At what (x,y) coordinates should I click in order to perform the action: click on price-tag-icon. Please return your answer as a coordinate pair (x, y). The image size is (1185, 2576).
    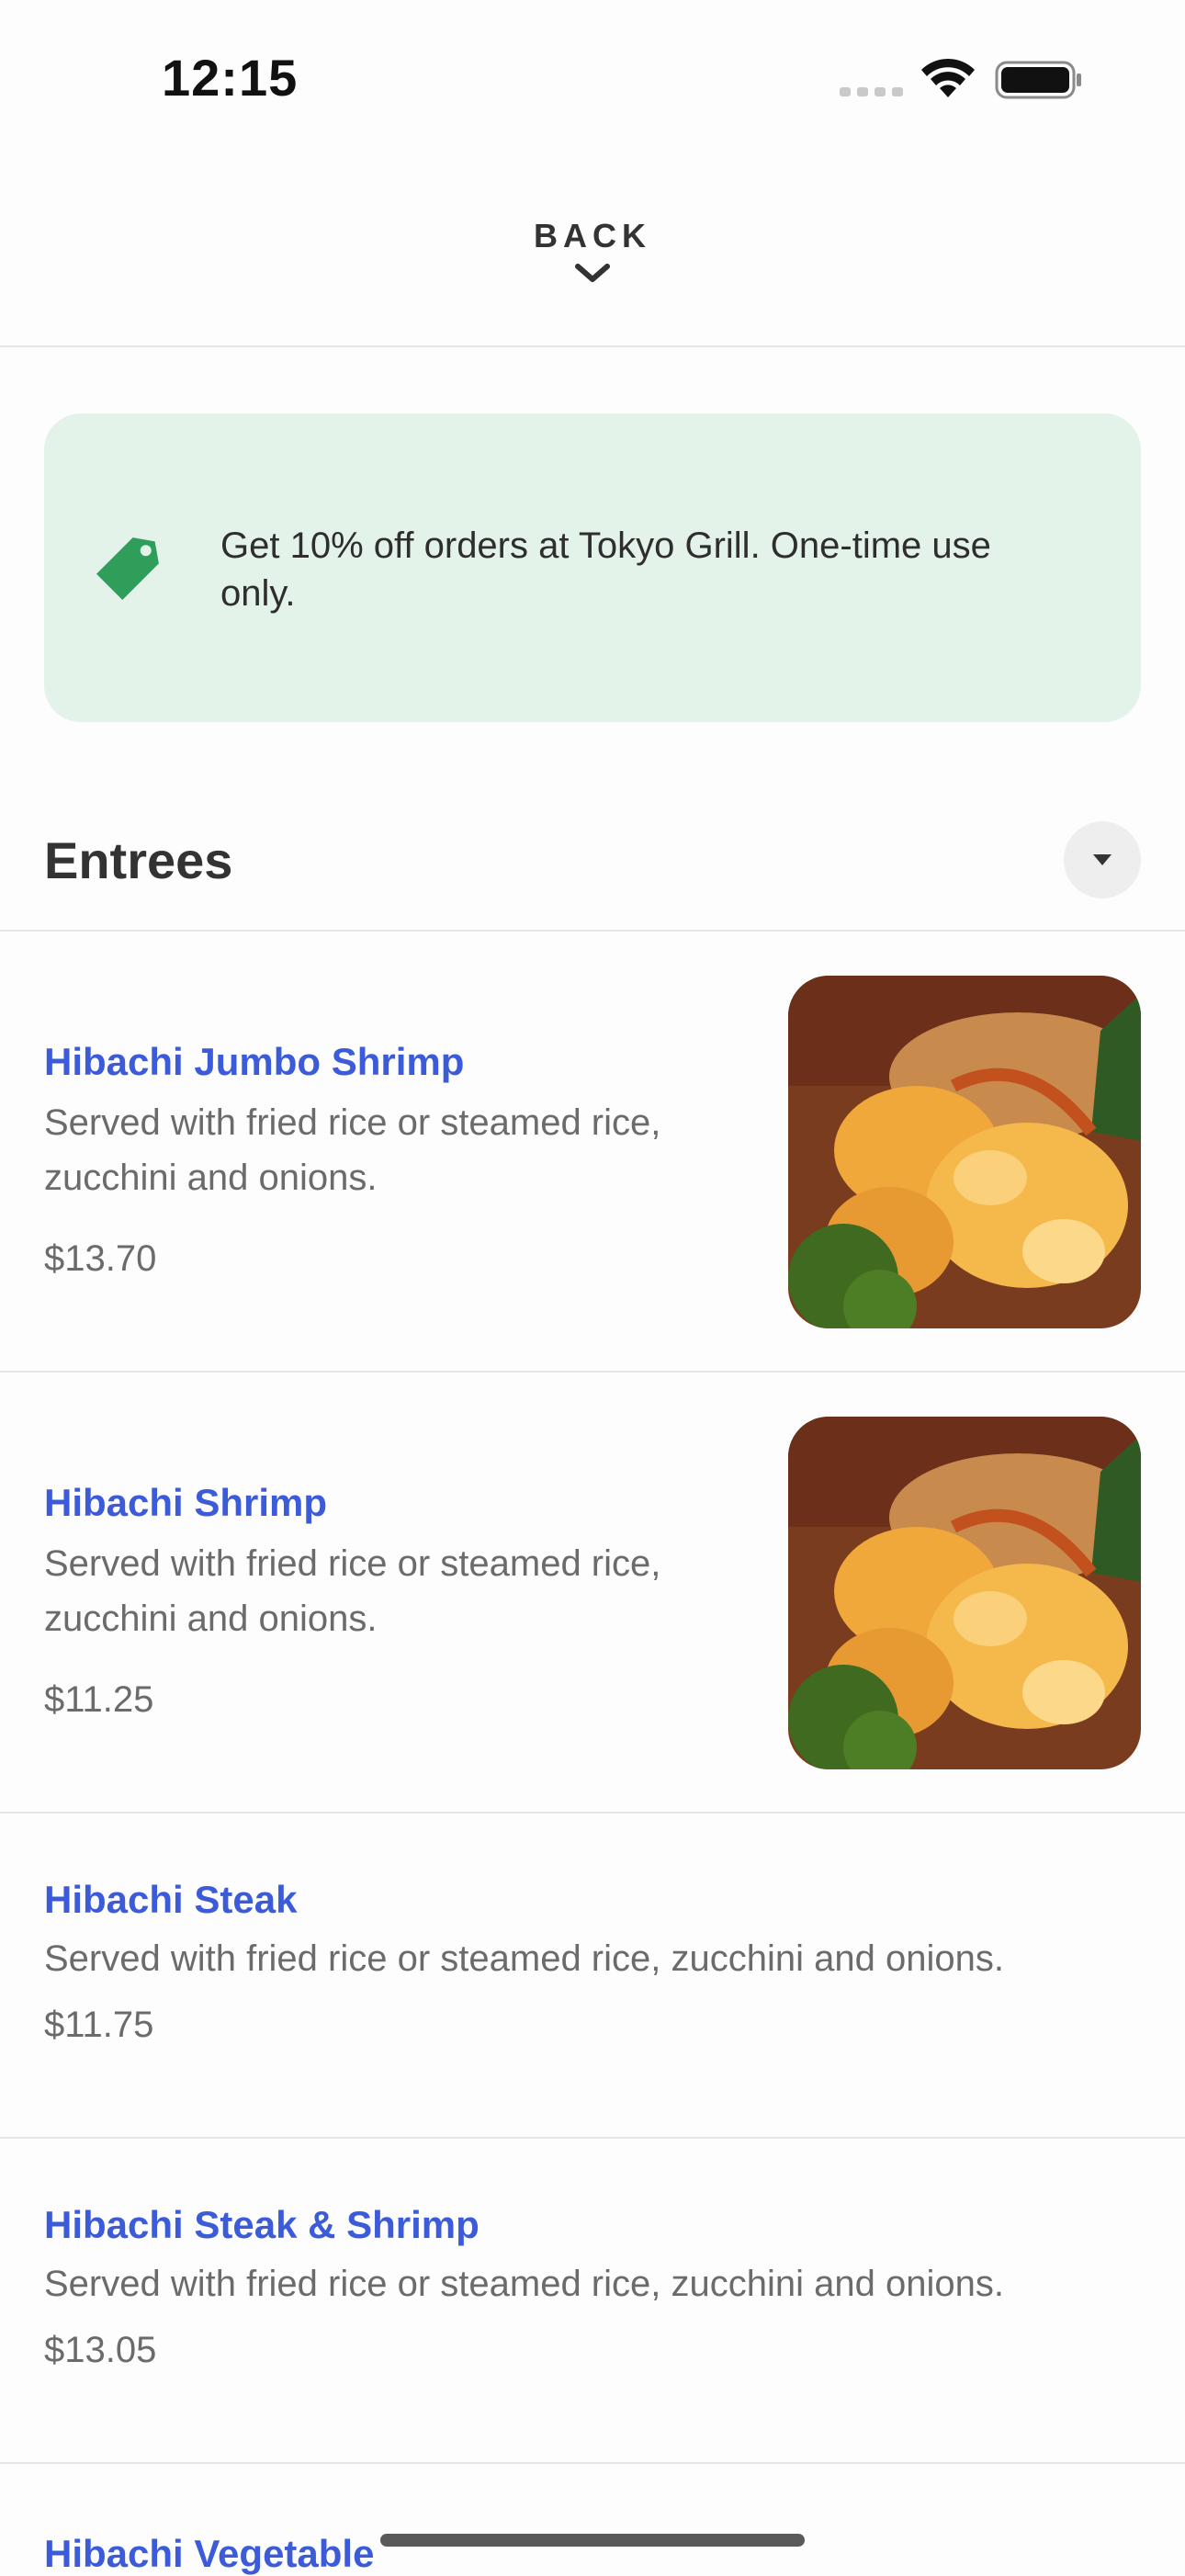
    Looking at the image, I should click on (127, 569).